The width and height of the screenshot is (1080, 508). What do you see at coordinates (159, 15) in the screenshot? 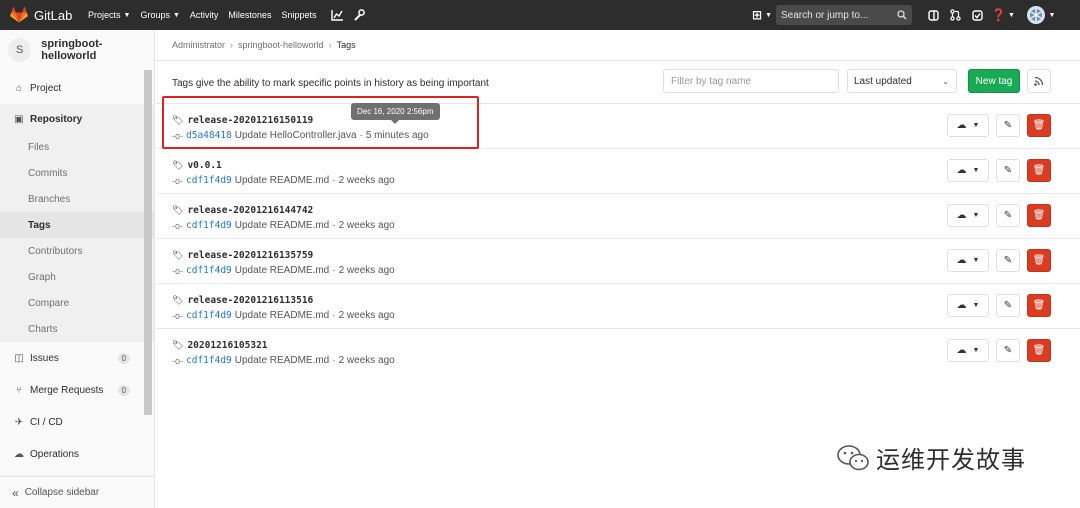
I see `nav-groups: Groups ▼` at bounding box center [159, 15].